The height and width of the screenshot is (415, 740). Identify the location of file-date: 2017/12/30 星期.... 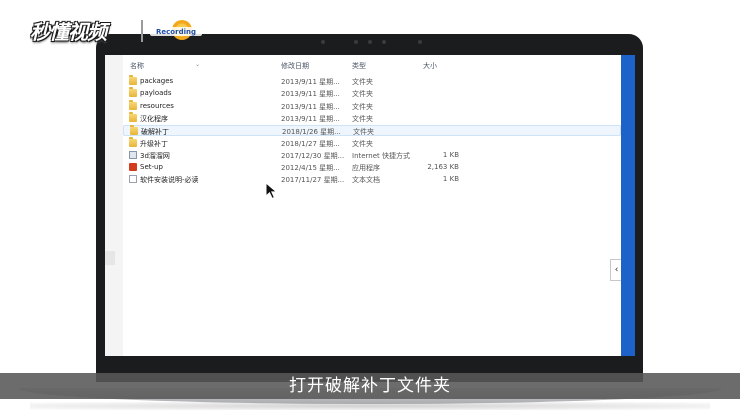
(313, 155).